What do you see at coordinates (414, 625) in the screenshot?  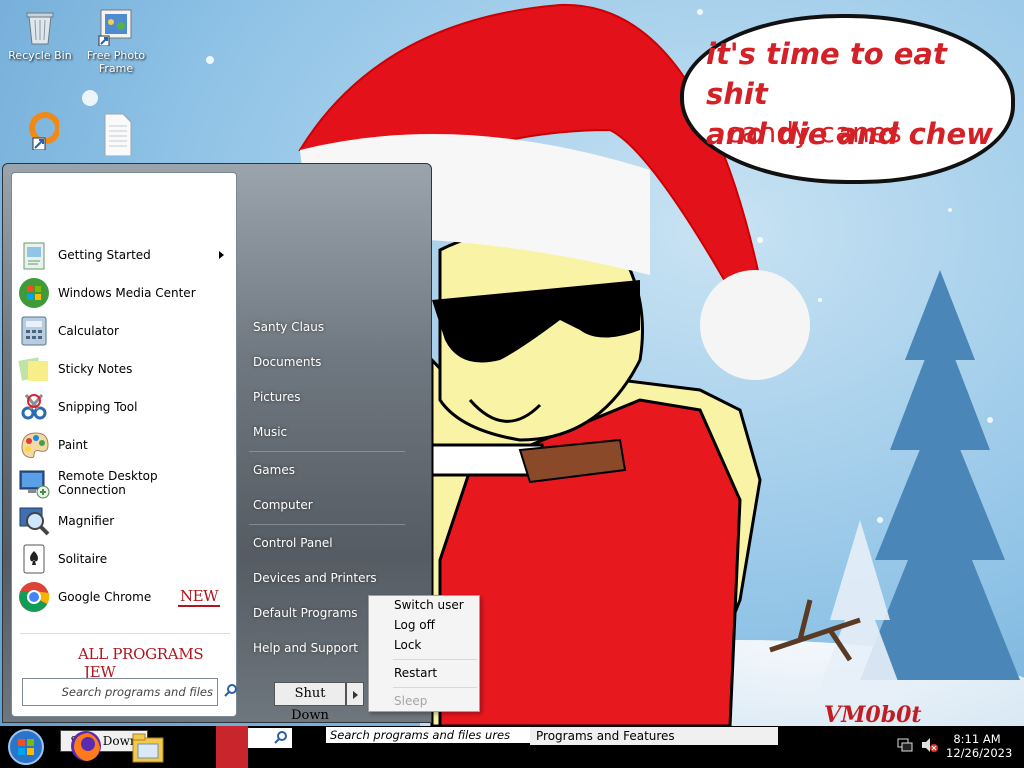 I see `menu-log-off: Log off` at bounding box center [414, 625].